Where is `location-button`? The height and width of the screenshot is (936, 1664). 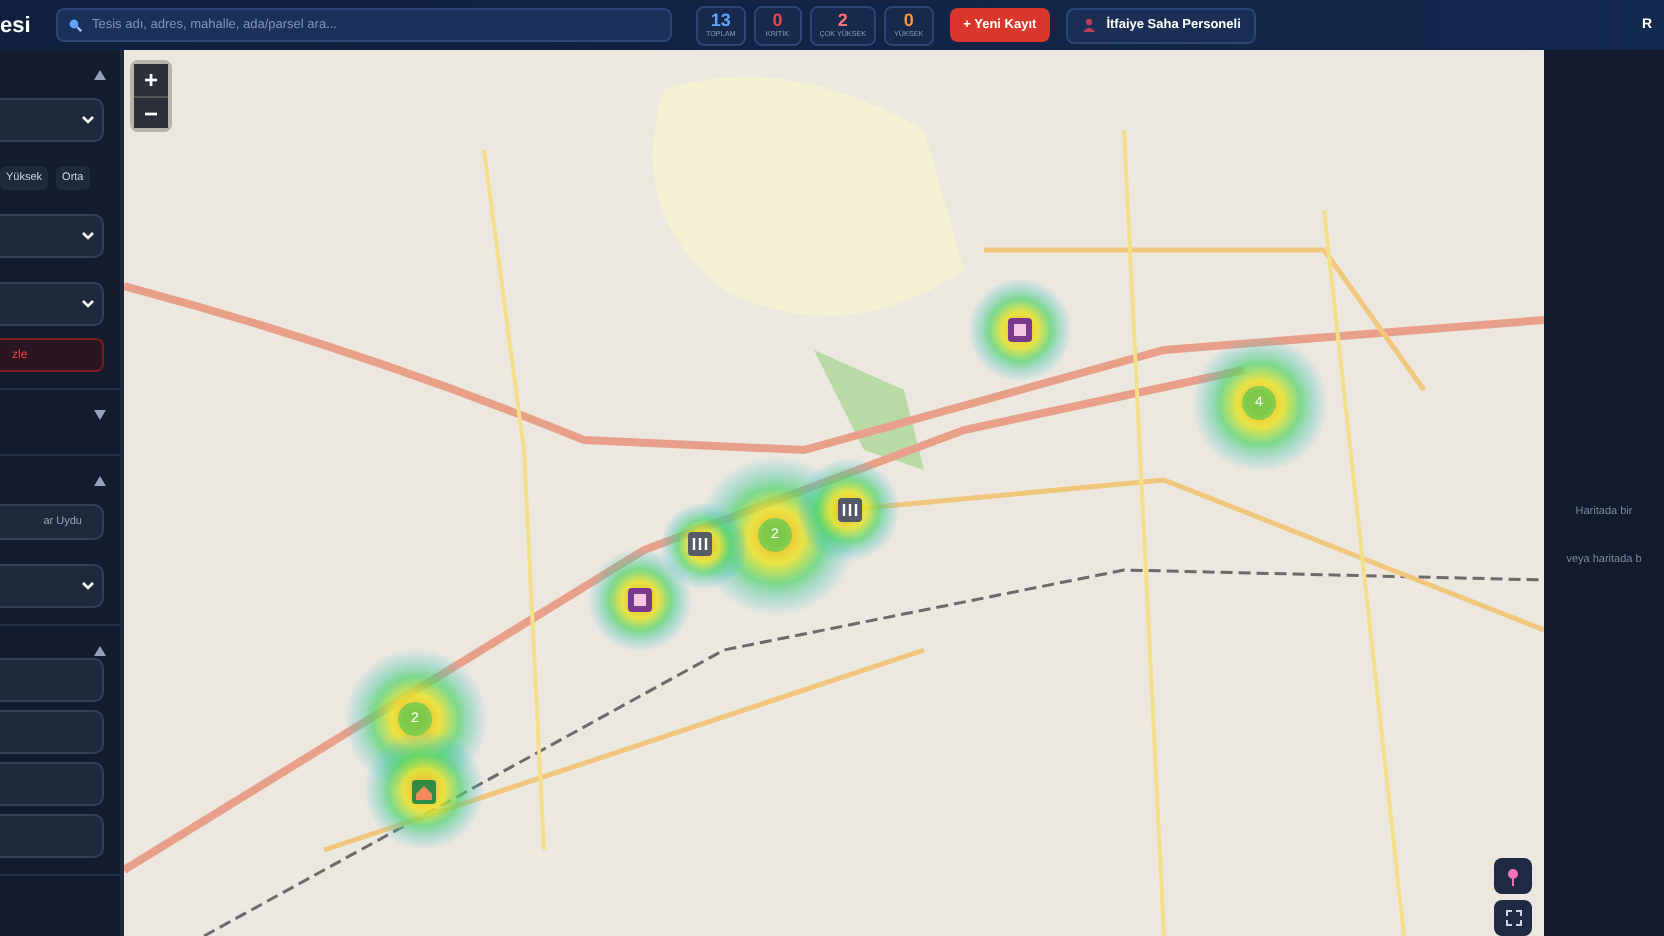 location-button is located at coordinates (1513, 876).